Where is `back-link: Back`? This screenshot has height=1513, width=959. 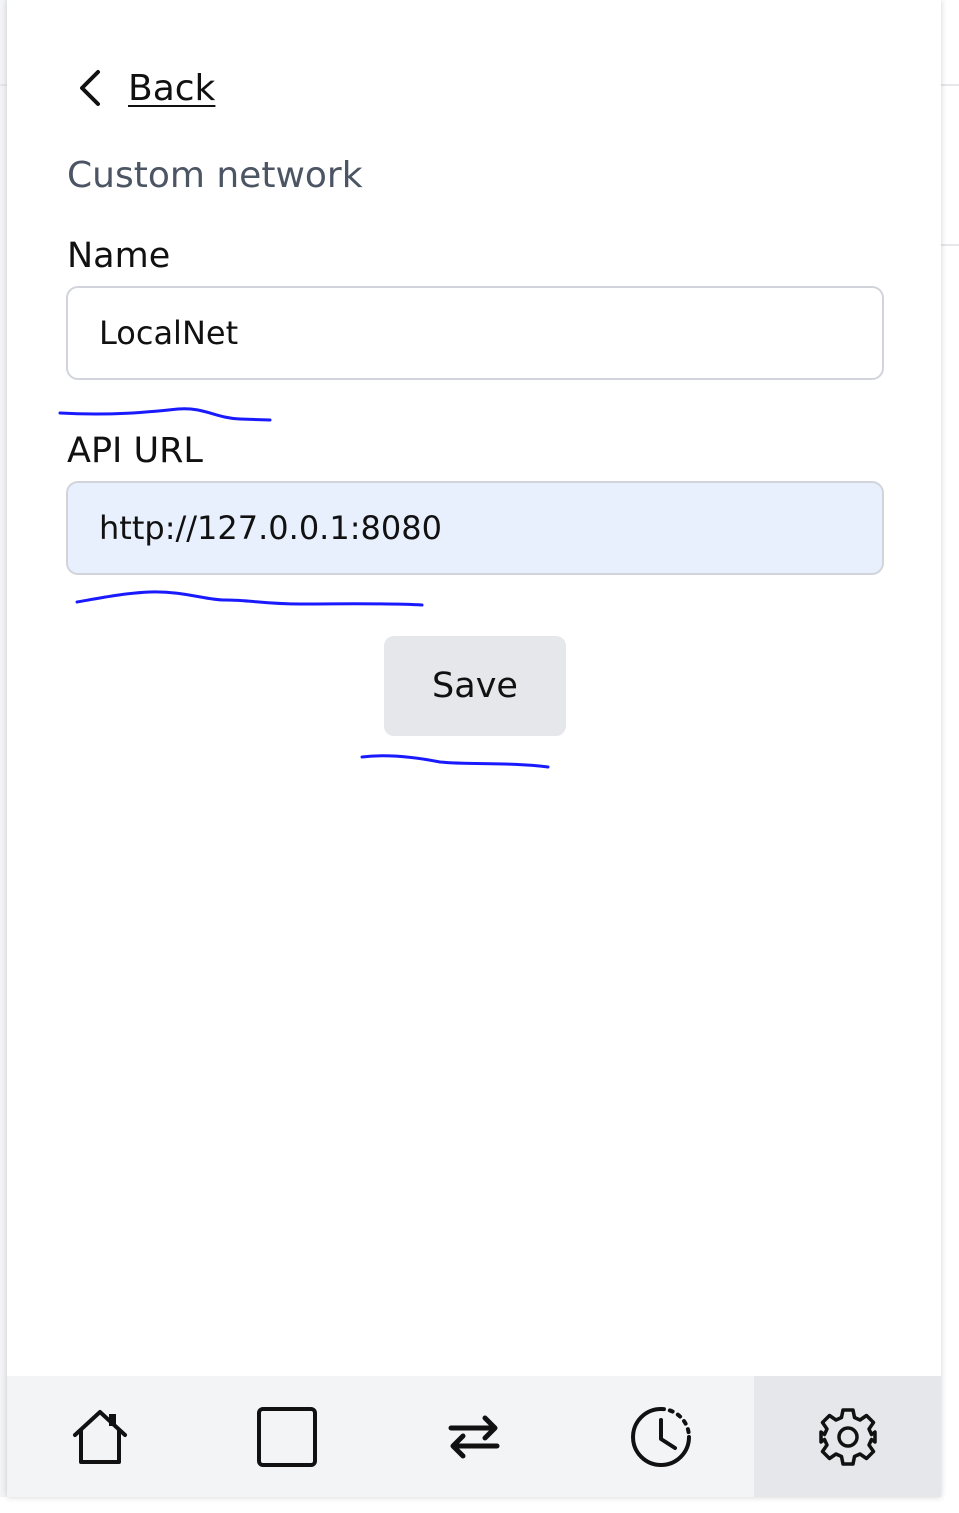
back-link: Back is located at coordinates (145, 88).